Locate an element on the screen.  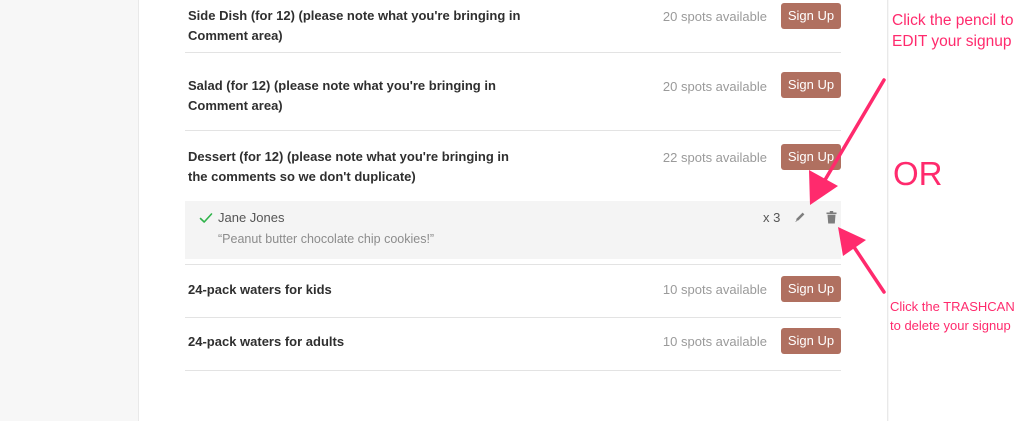
right-margin is located at coordinates (956, 210).